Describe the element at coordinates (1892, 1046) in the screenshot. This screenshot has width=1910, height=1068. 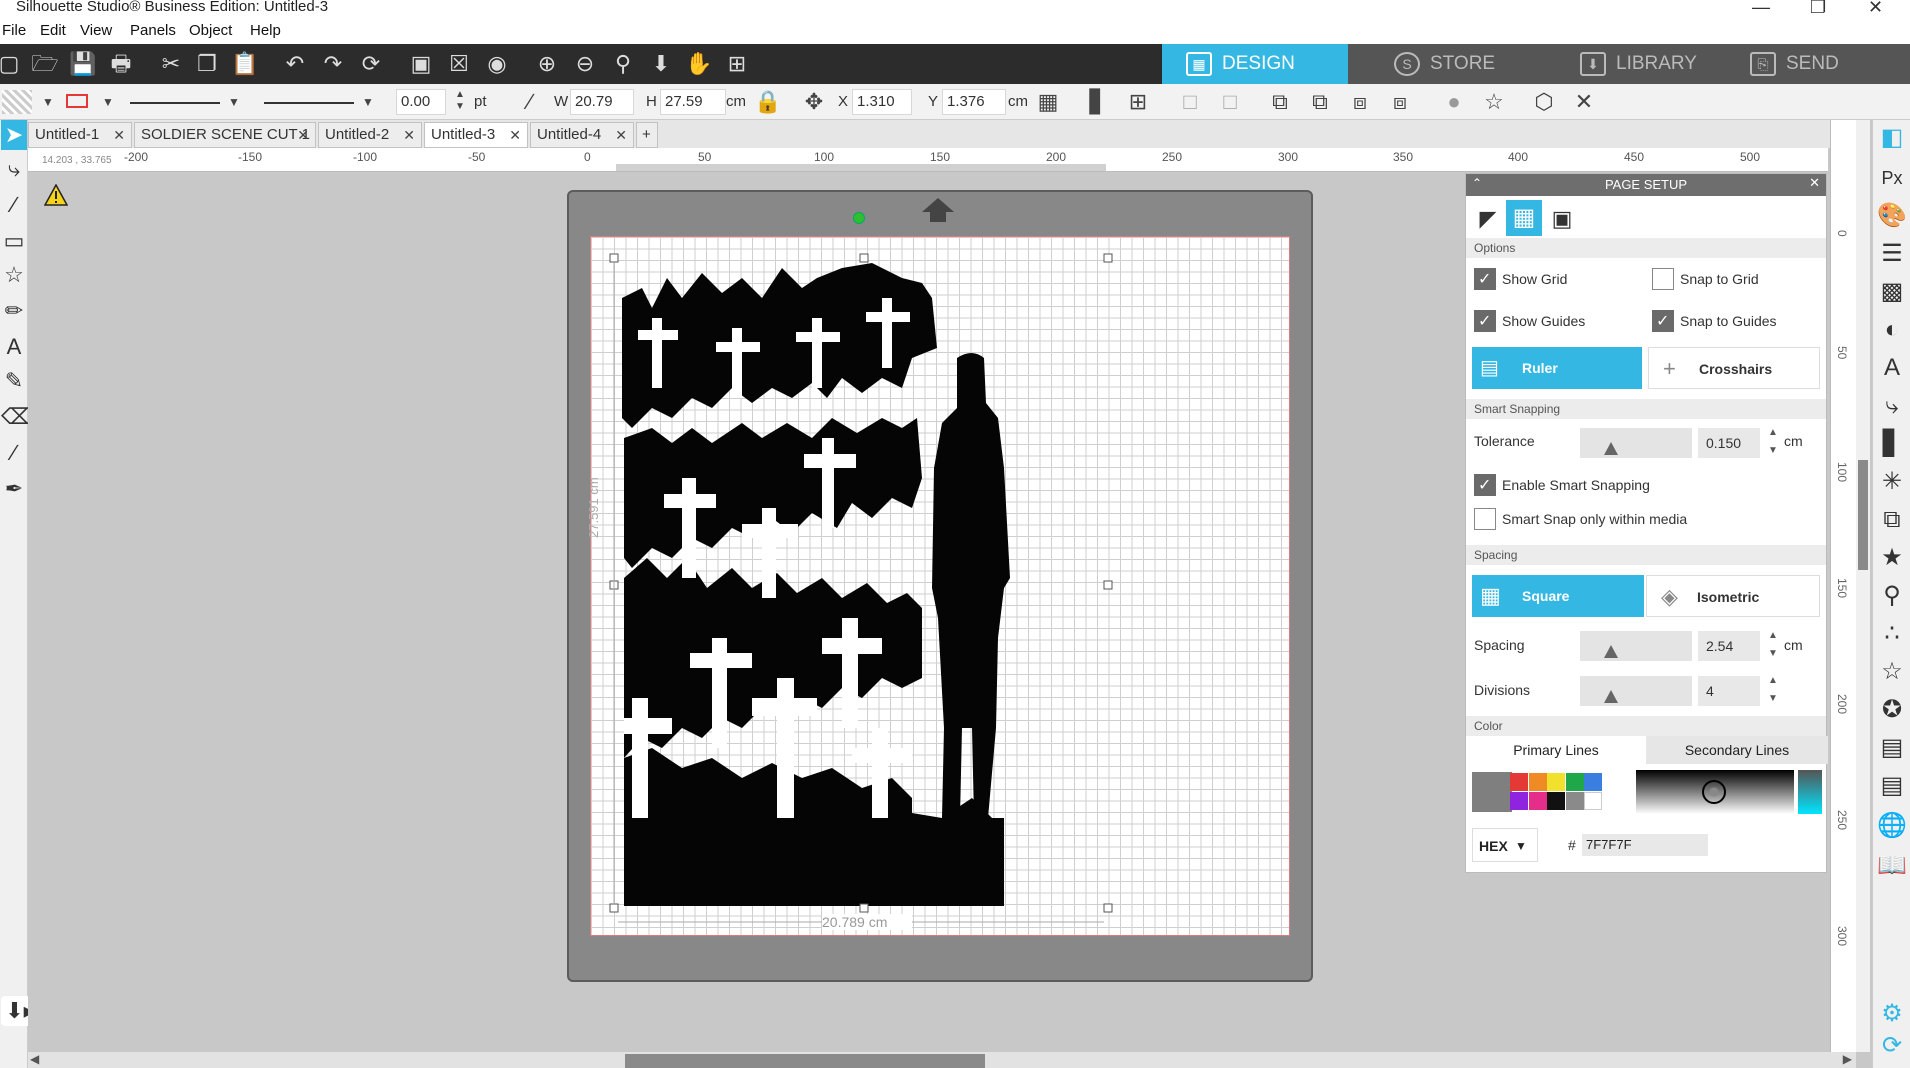
I see `sync-icon: ⟳` at that location.